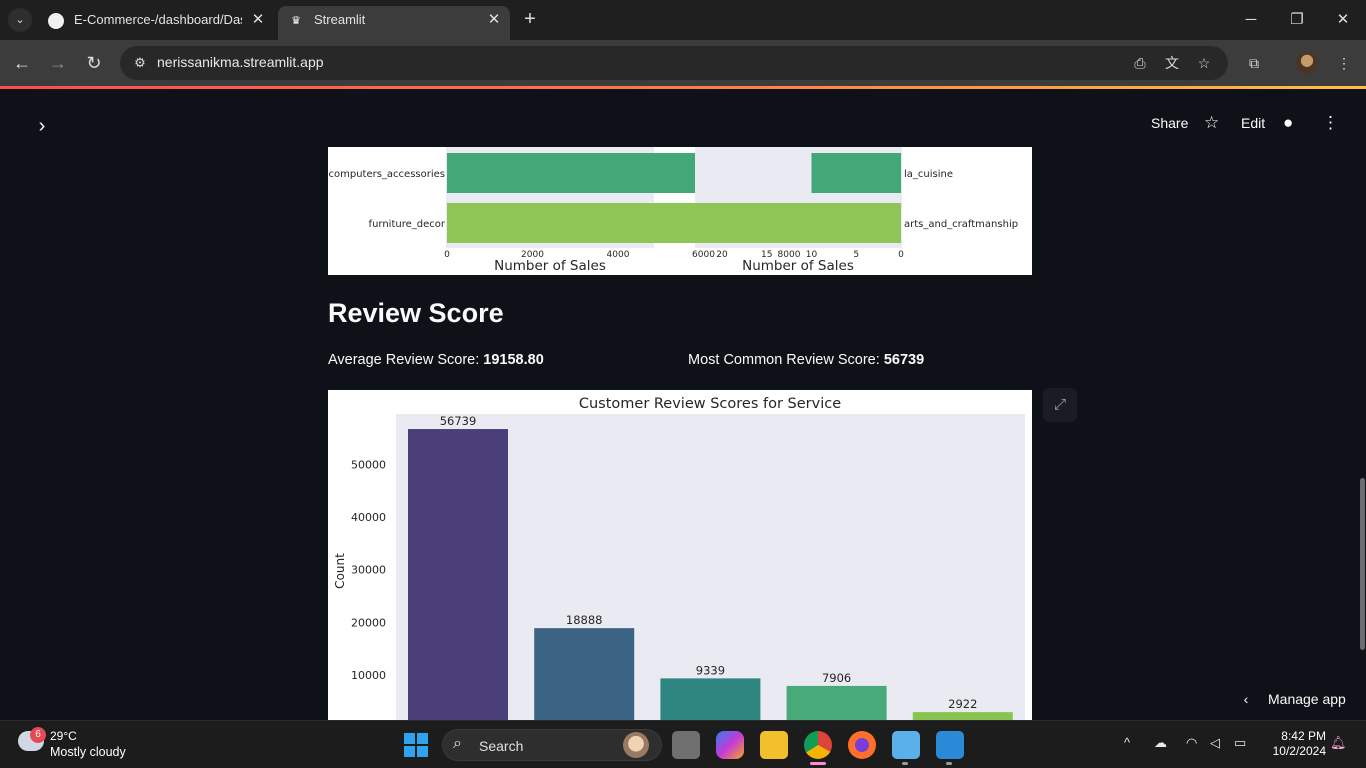  I want to click on chart3-data-label: 7906, so click(836, 678).